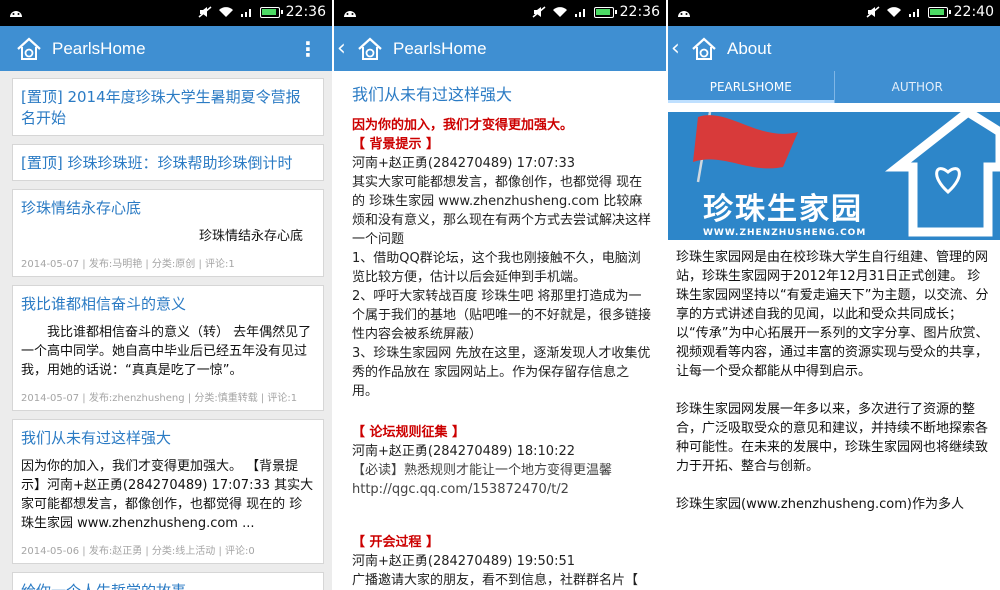 Image resolution: width=1000 pixels, height=590 pixels. I want to click on tab-bar: PEARLSHOME AUTHOR, so click(834, 87).